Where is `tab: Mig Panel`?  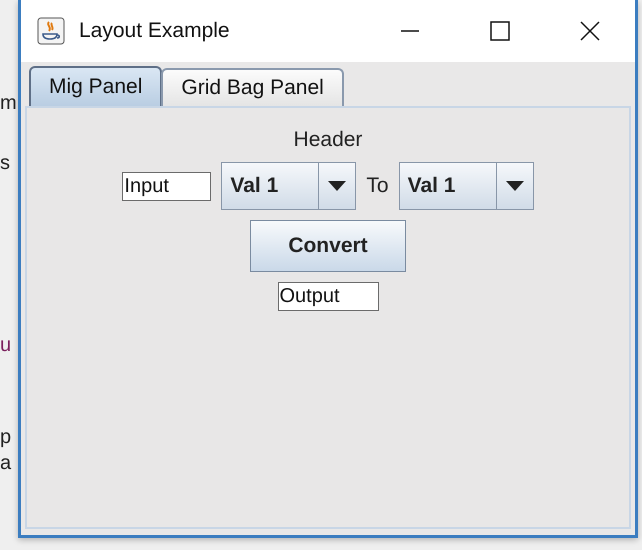
tab: Mig Panel is located at coordinates (95, 86).